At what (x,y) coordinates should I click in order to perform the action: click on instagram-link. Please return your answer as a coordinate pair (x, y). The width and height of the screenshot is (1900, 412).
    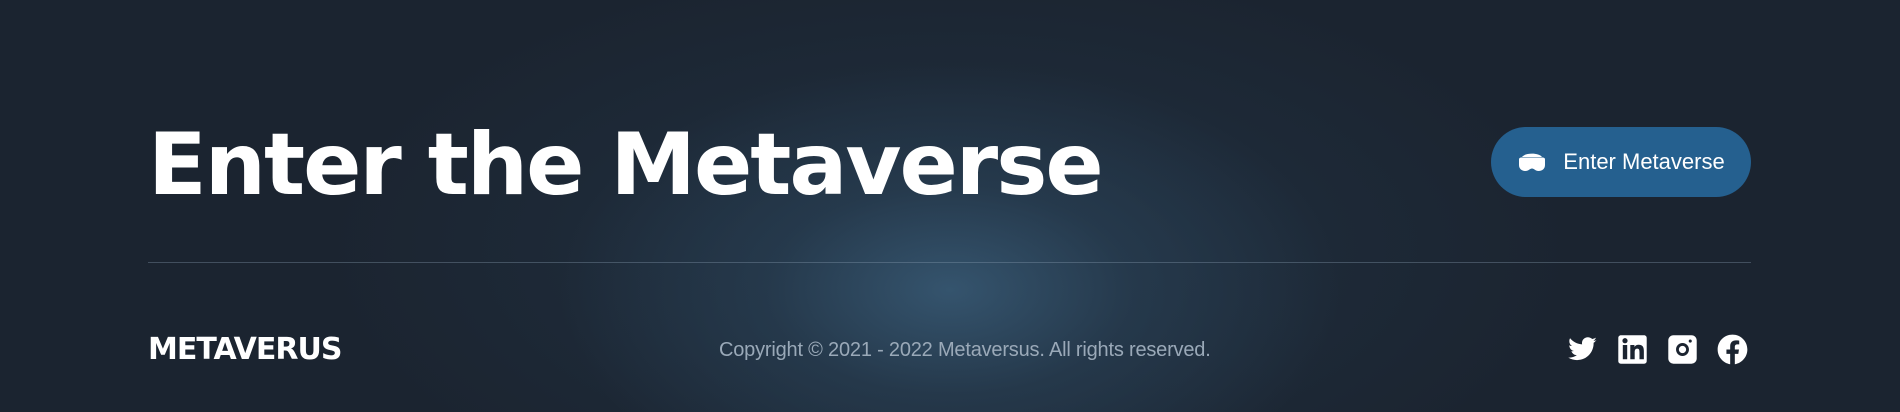
    Looking at the image, I should click on (1682, 349).